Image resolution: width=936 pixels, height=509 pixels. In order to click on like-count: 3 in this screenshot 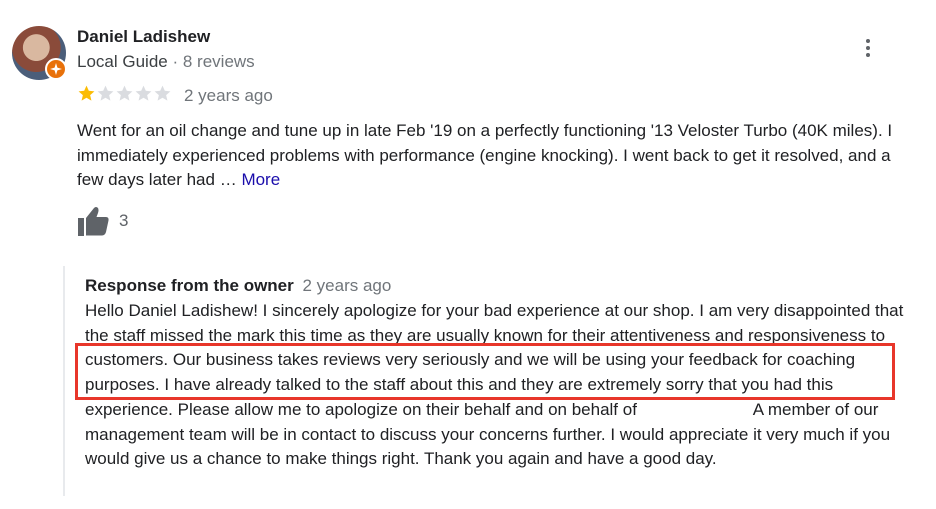, I will do `click(124, 220)`.